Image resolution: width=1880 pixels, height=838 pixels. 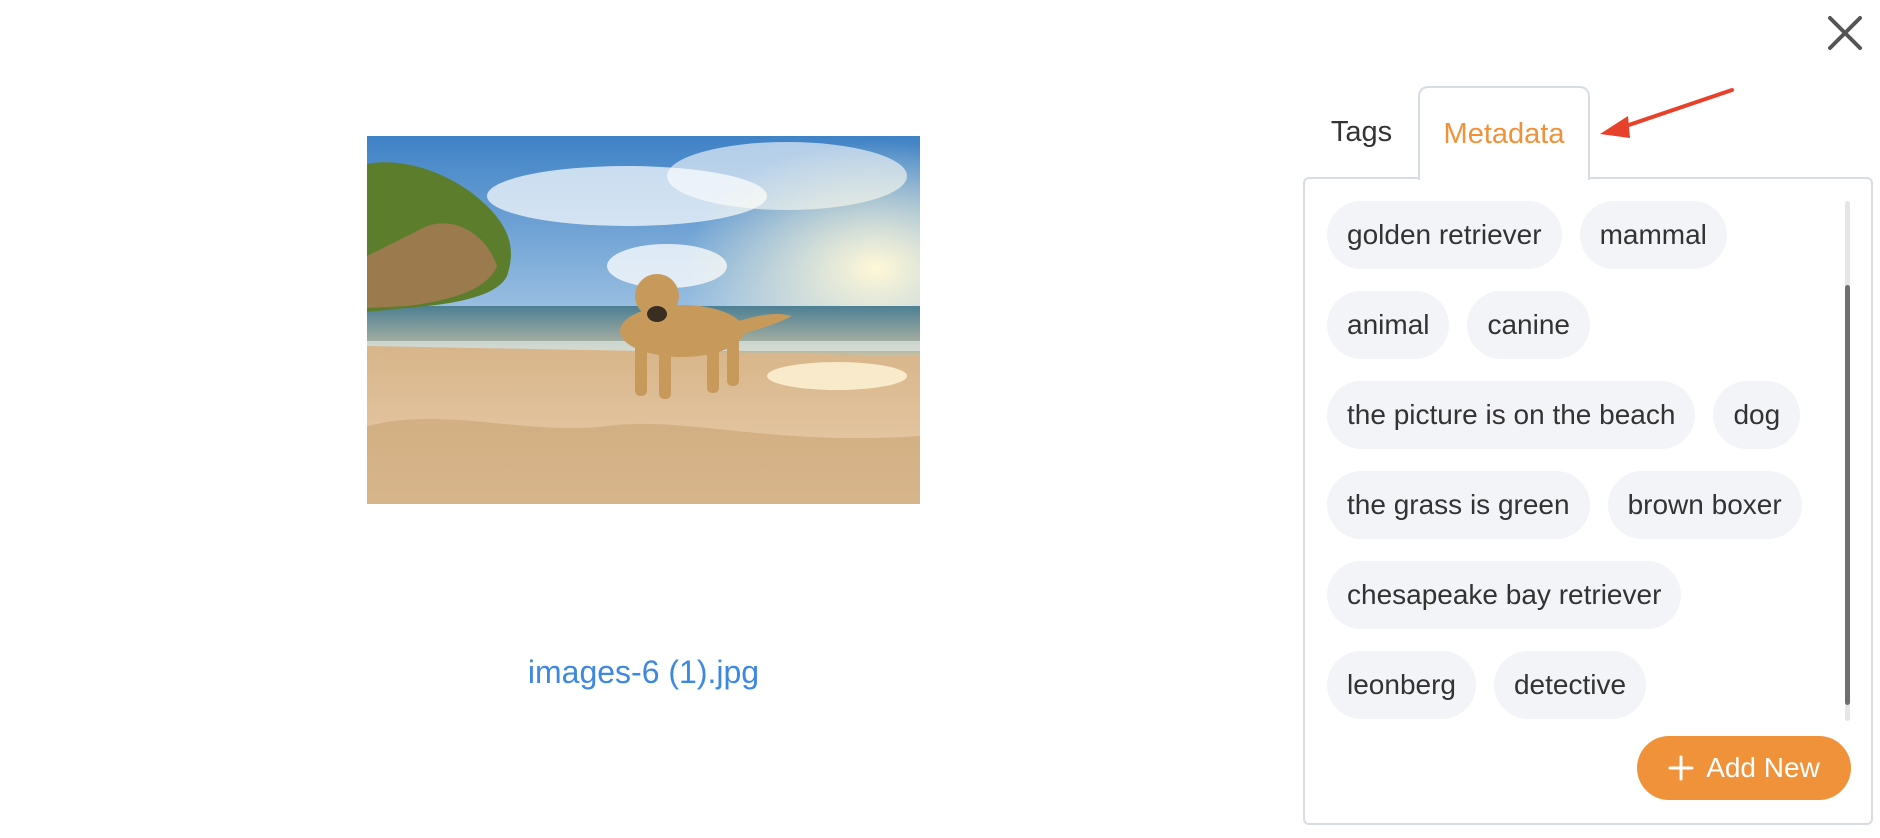 What do you see at coordinates (643, 320) in the screenshot?
I see `image-preview` at bounding box center [643, 320].